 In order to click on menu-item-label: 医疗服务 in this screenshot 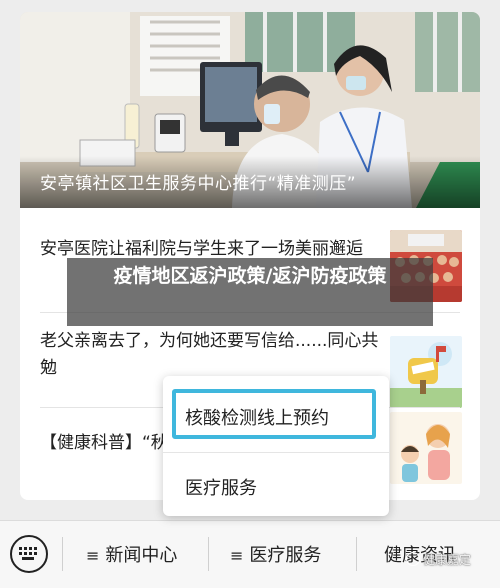, I will do `click(221, 488)`.